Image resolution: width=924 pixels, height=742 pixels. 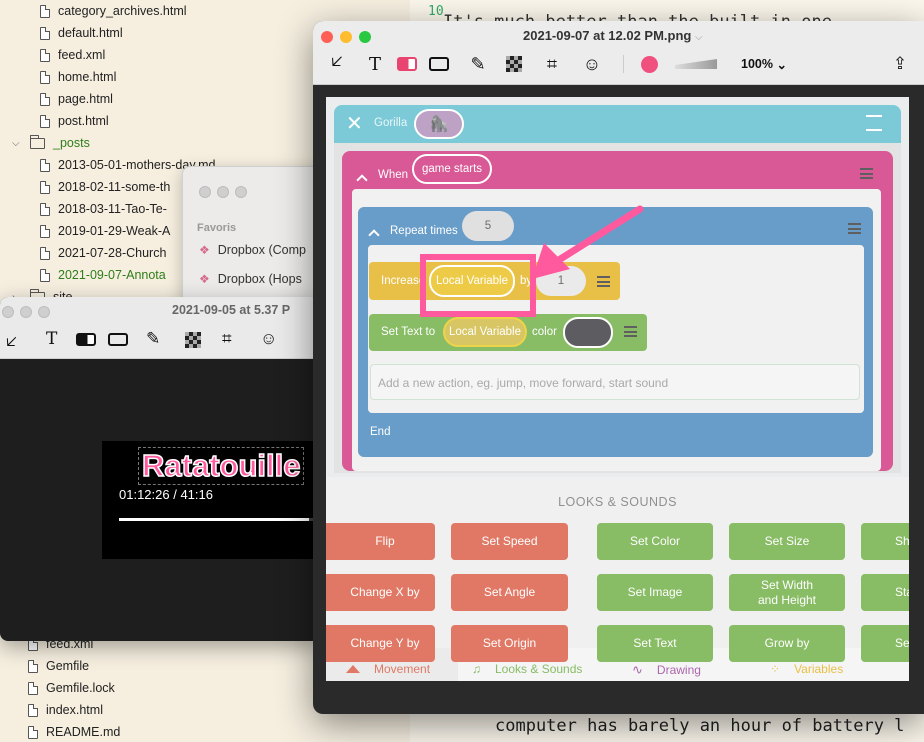 I want to click on sidebar-item-dropbox-2: ❖ Dropbox (Hops, so click(x=250, y=279).